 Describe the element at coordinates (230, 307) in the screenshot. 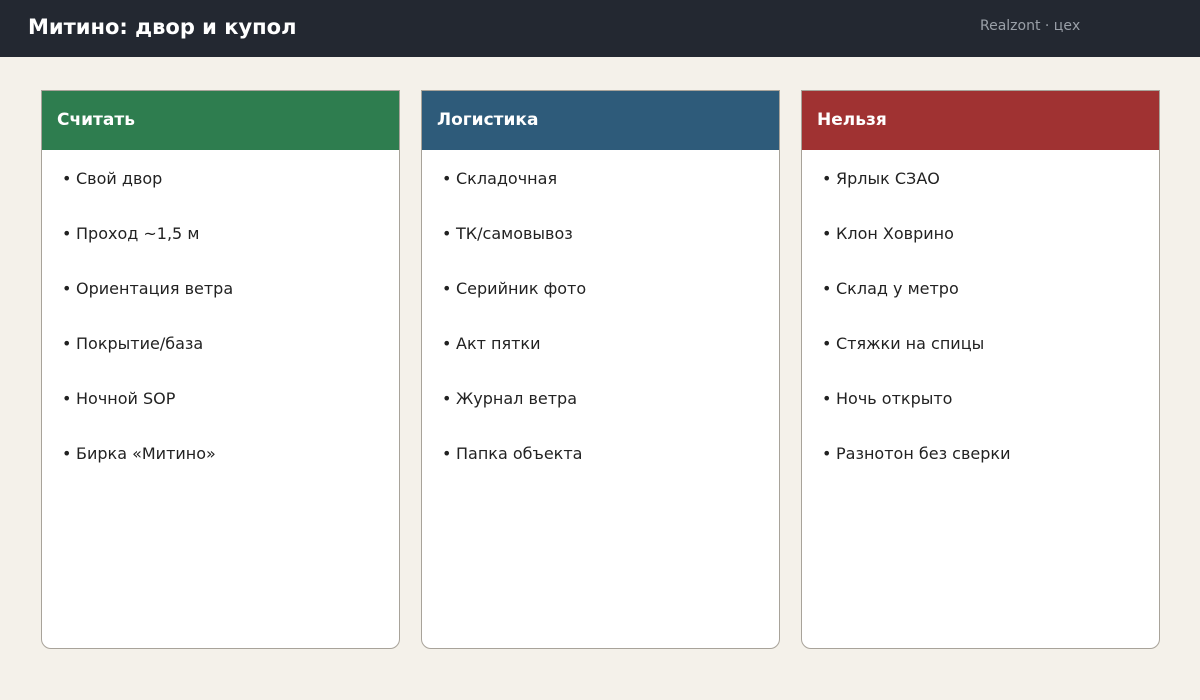

I see `list-item: • Ориентация ветра` at that location.